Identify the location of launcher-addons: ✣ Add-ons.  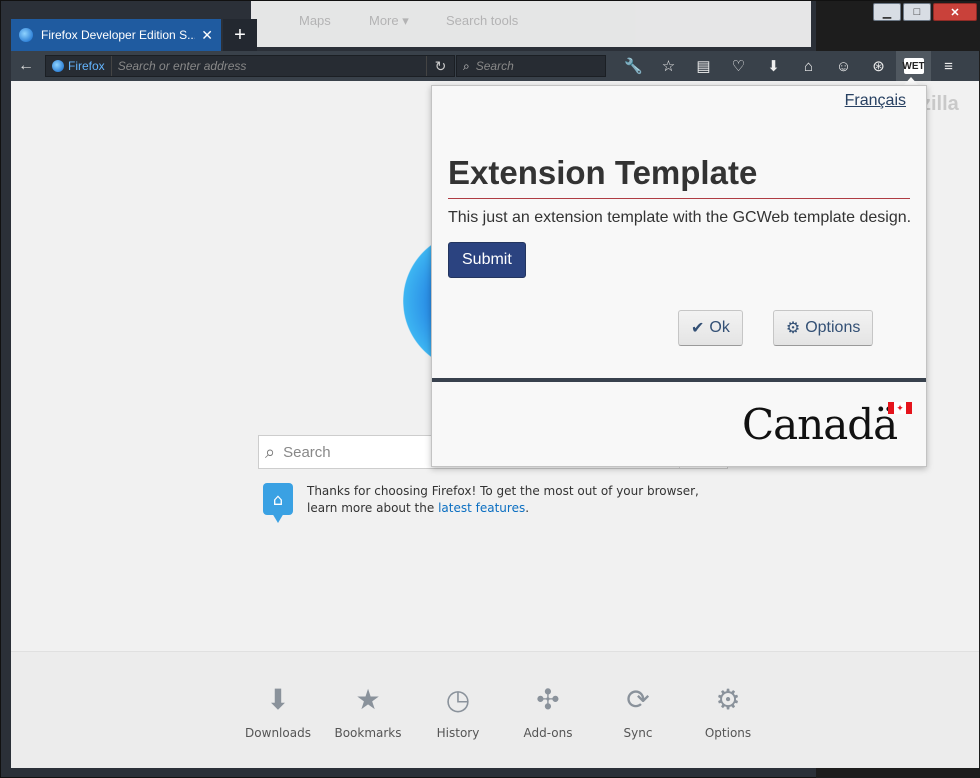
(548, 711).